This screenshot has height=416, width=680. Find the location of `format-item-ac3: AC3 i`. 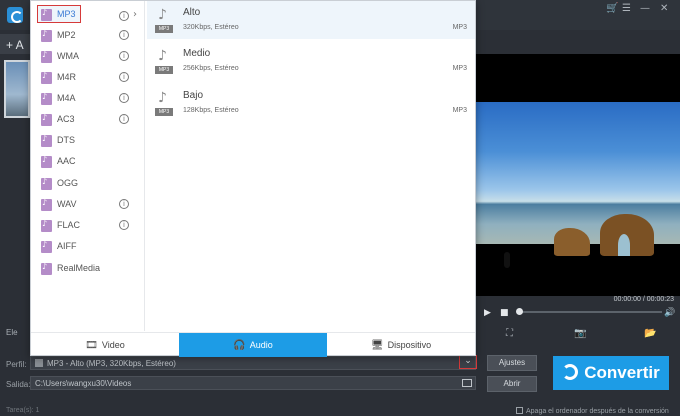

format-item-ac3: AC3 i is located at coordinates (89, 120).